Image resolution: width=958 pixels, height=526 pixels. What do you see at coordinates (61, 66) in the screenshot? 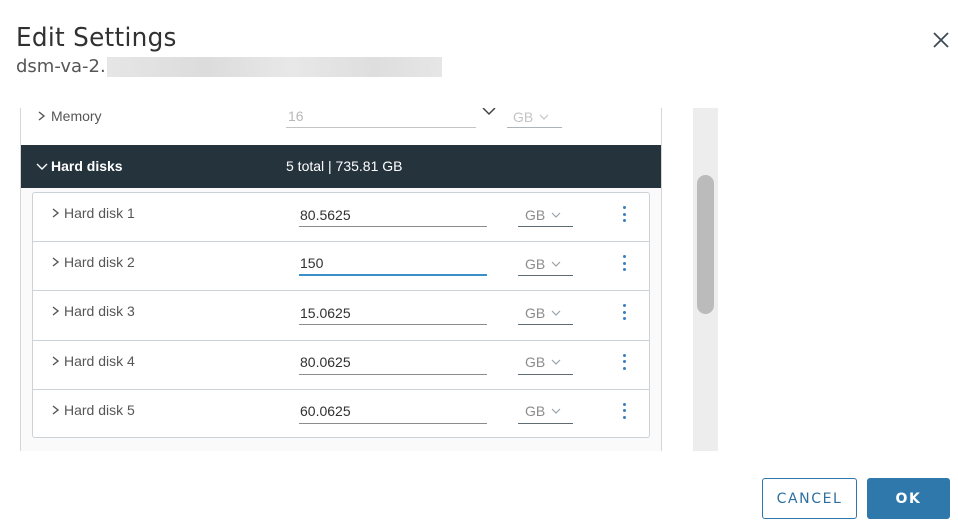
I see `vm-name: dsm-va-2.` at bounding box center [61, 66].